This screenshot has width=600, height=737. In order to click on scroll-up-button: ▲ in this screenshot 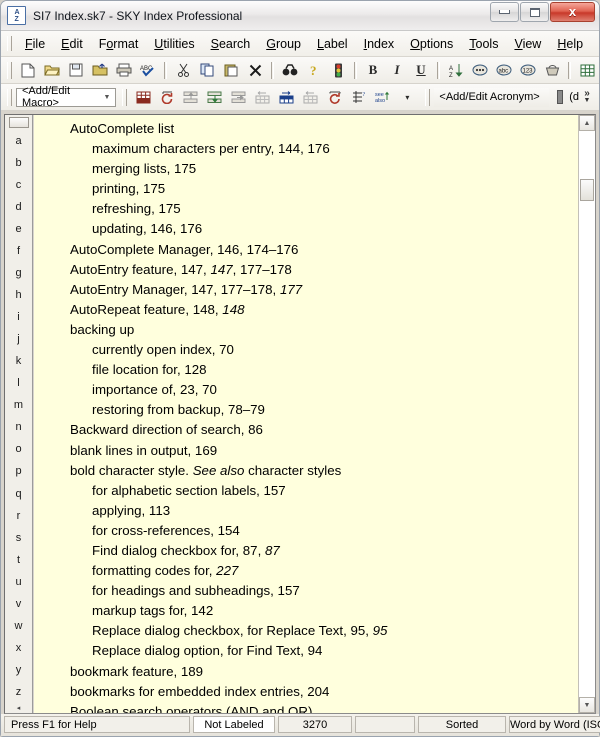, I will do `click(587, 123)`.